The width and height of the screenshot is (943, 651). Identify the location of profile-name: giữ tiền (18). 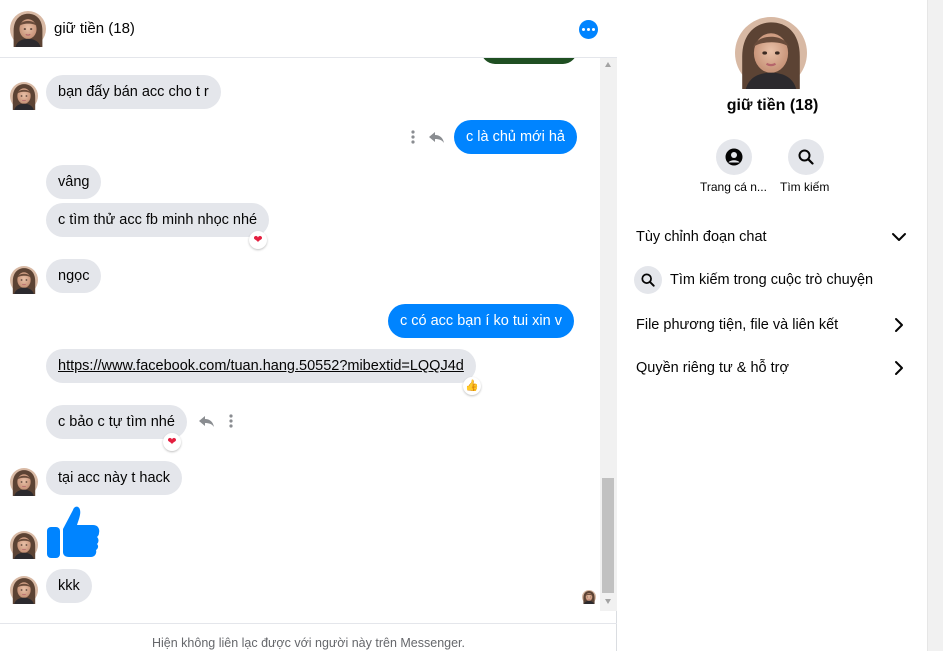
(772, 105).